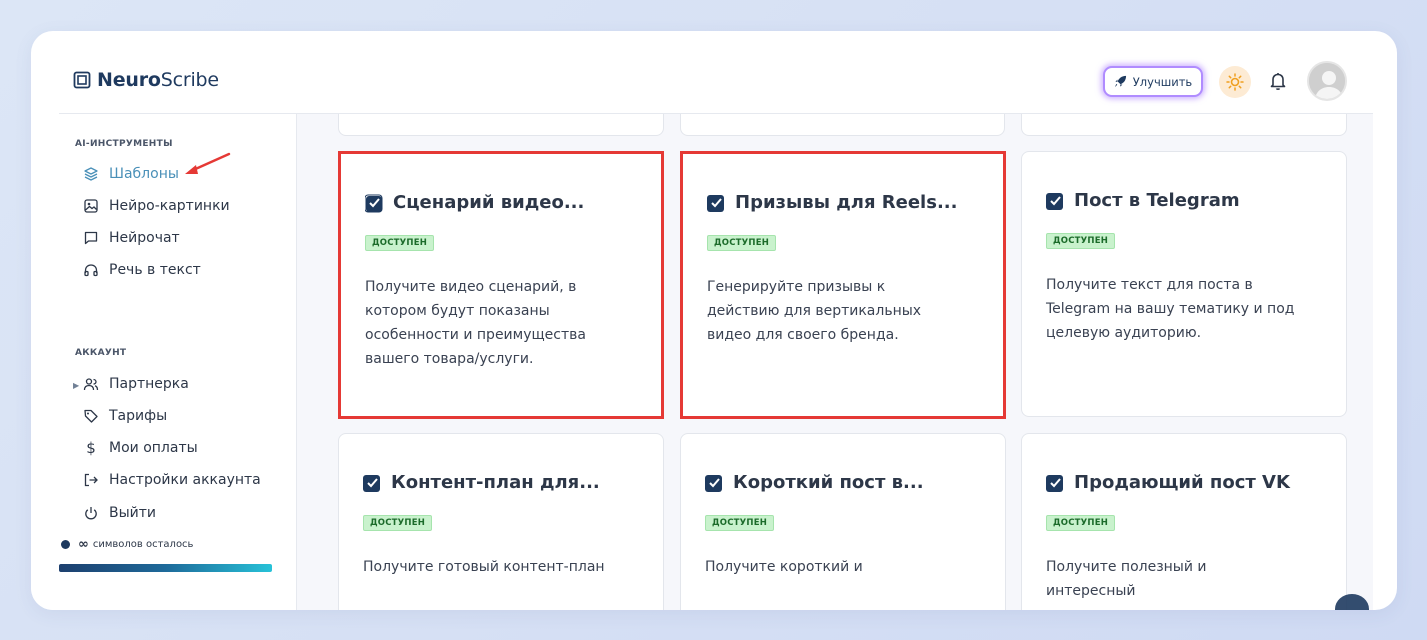 This screenshot has width=1427, height=640. I want to click on logo: NeuroScribe, so click(146, 80).